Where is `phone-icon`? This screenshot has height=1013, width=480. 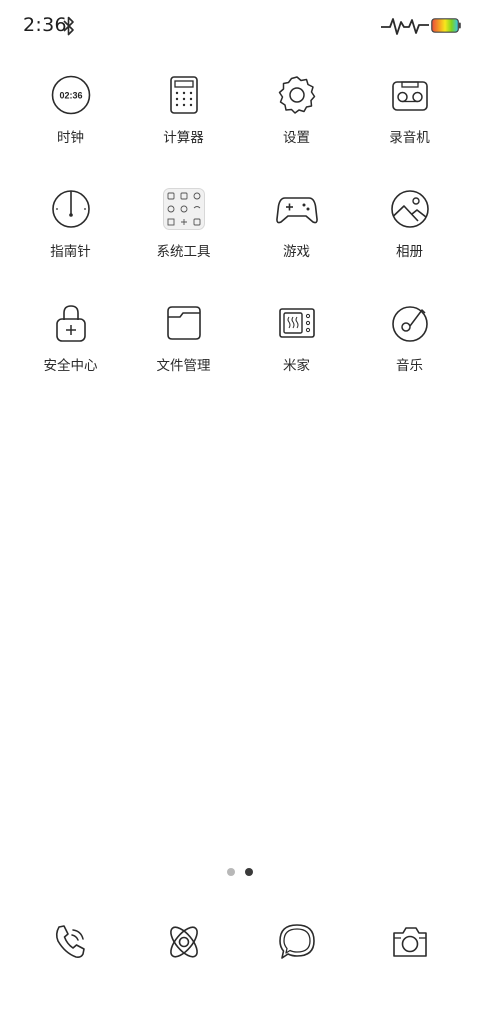
phone-icon is located at coordinates (70, 941).